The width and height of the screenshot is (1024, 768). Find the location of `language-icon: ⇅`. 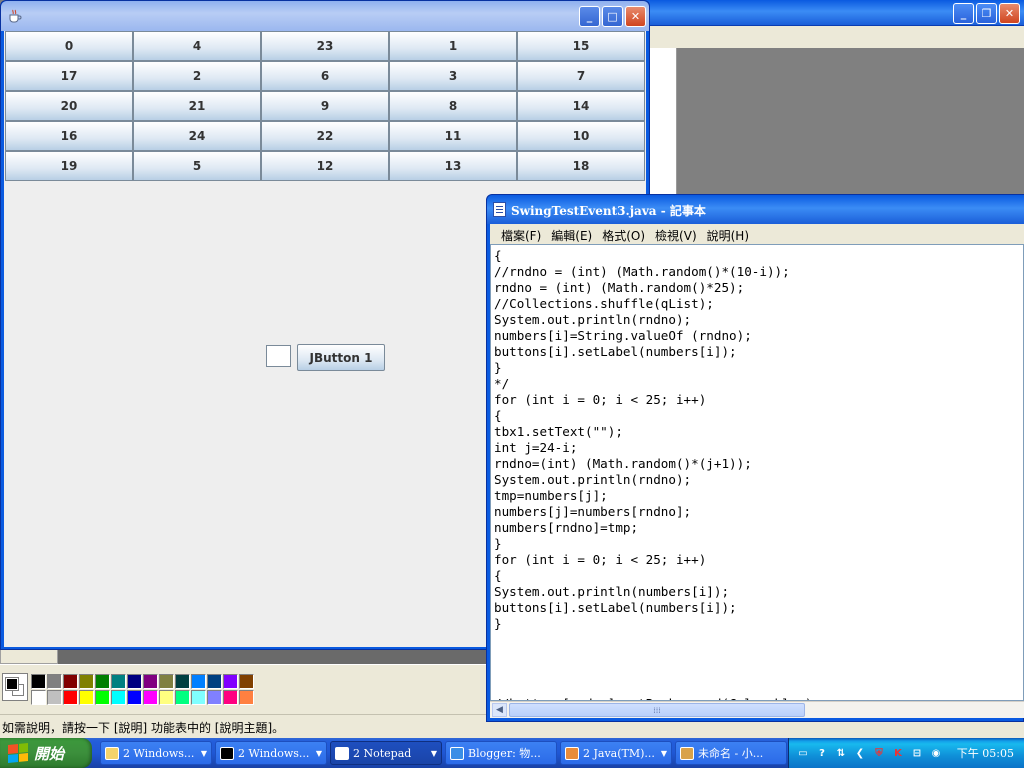

language-icon: ⇅ is located at coordinates (841, 753).